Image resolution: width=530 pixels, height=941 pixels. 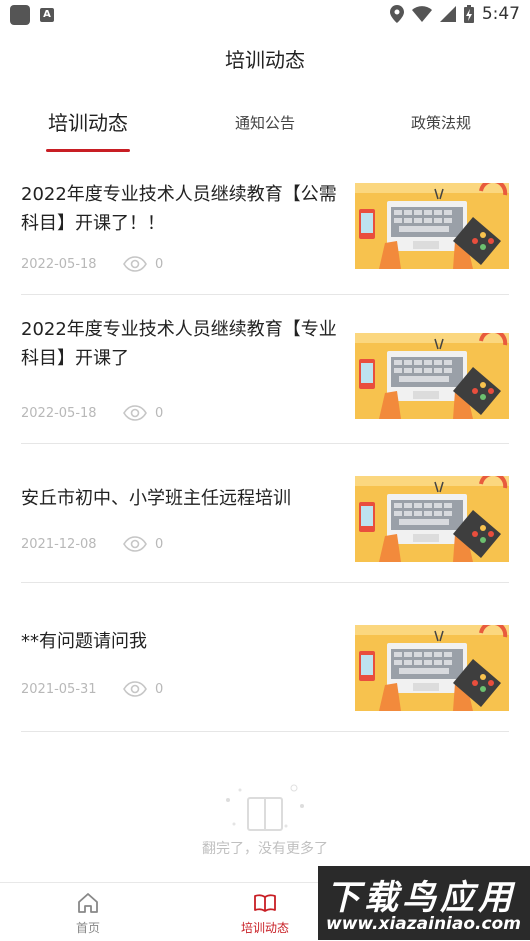 I want to click on tab-label: 培训动态, so click(x=88, y=123).